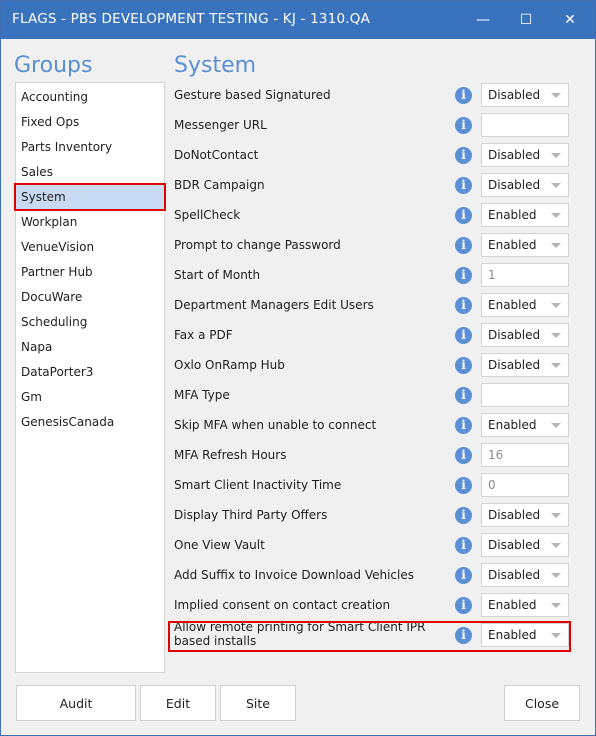 This screenshot has height=736, width=596. What do you see at coordinates (258, 703) in the screenshot?
I see `site-button: Site` at bounding box center [258, 703].